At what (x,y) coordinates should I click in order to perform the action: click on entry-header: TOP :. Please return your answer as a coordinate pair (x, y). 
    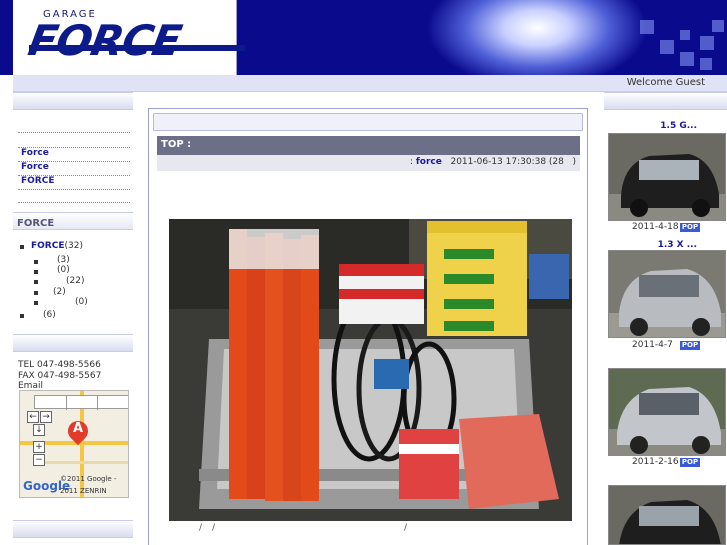
    Looking at the image, I should click on (368, 145).